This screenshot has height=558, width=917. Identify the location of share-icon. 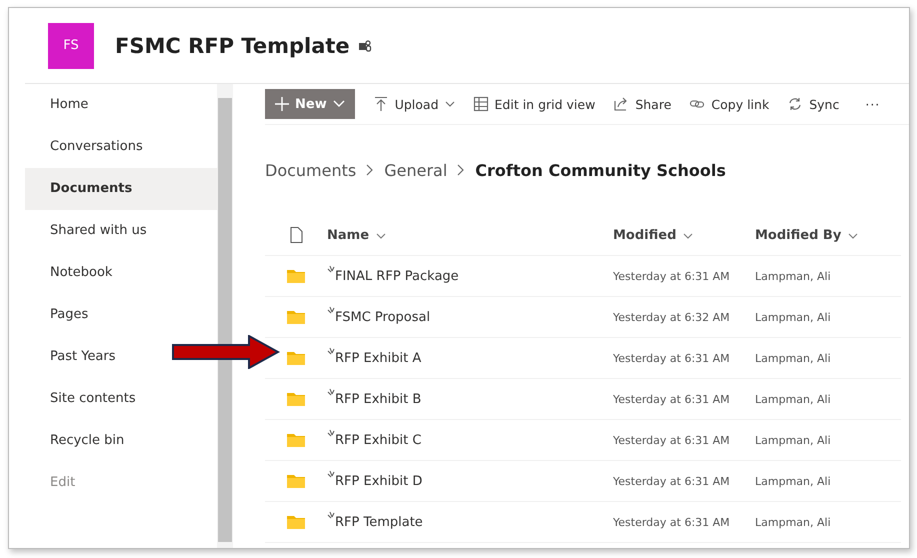
(621, 104).